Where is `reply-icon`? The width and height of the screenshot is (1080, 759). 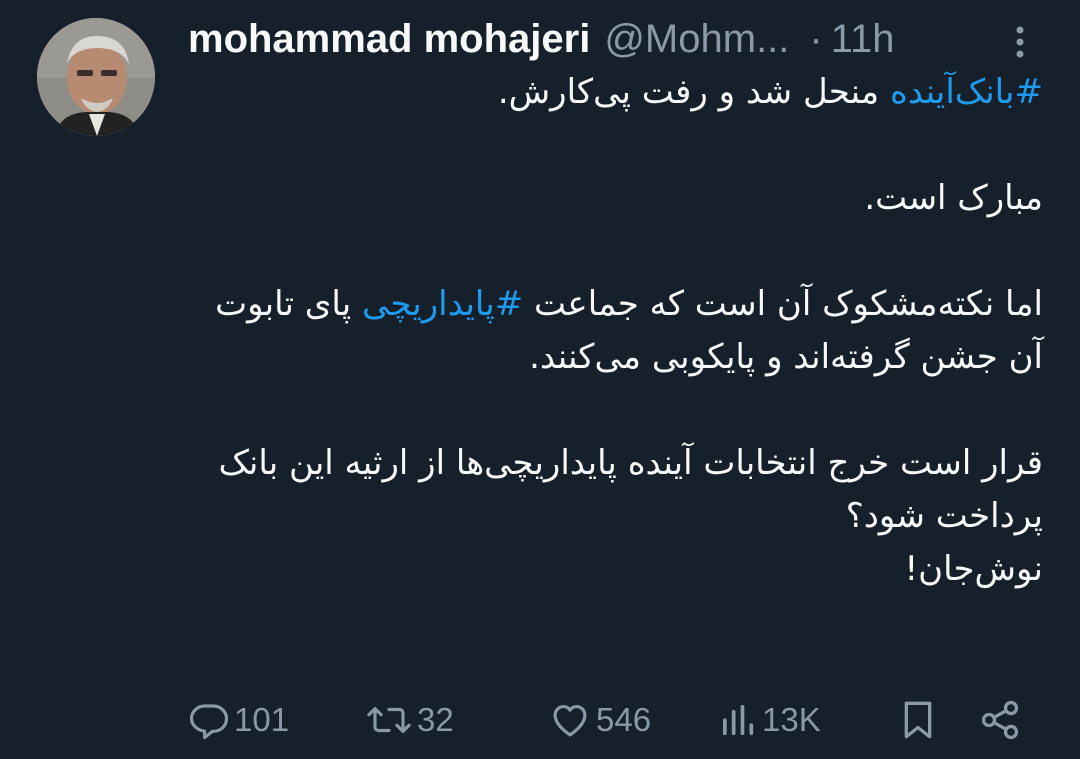 reply-icon is located at coordinates (209, 722).